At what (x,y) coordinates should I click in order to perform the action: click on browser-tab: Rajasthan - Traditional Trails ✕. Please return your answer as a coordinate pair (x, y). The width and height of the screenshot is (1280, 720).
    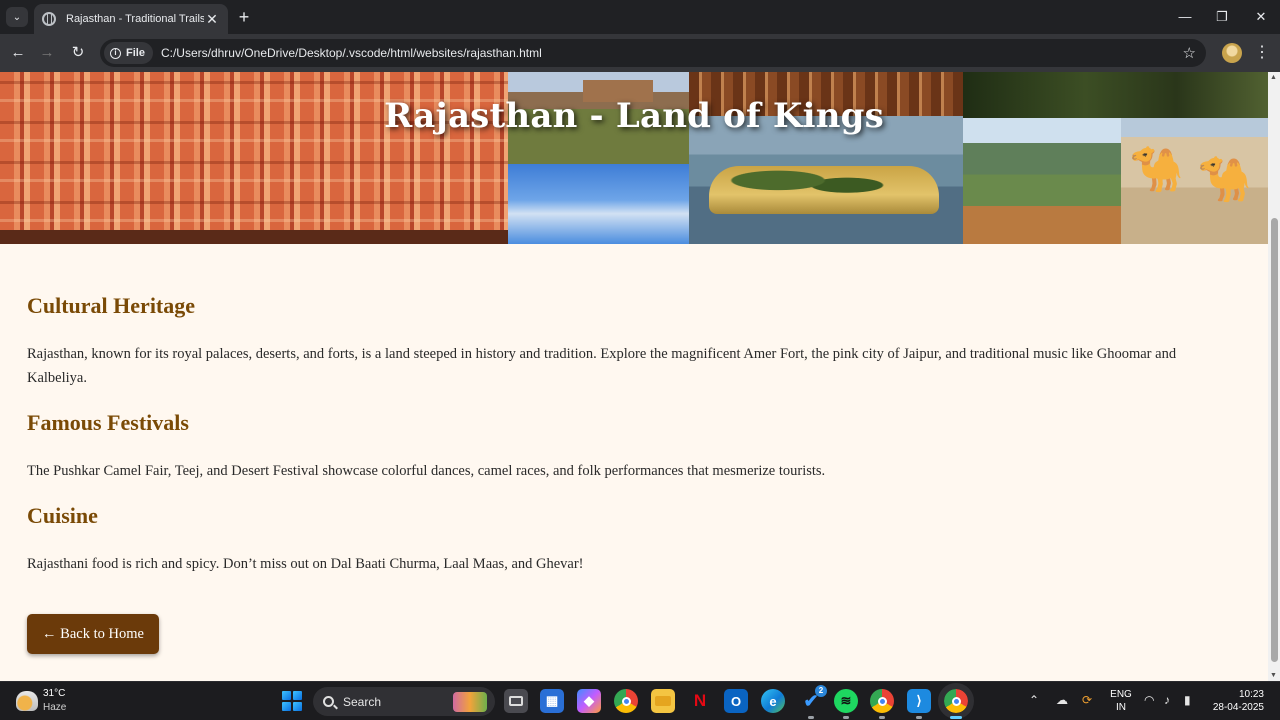
    Looking at the image, I should click on (131, 19).